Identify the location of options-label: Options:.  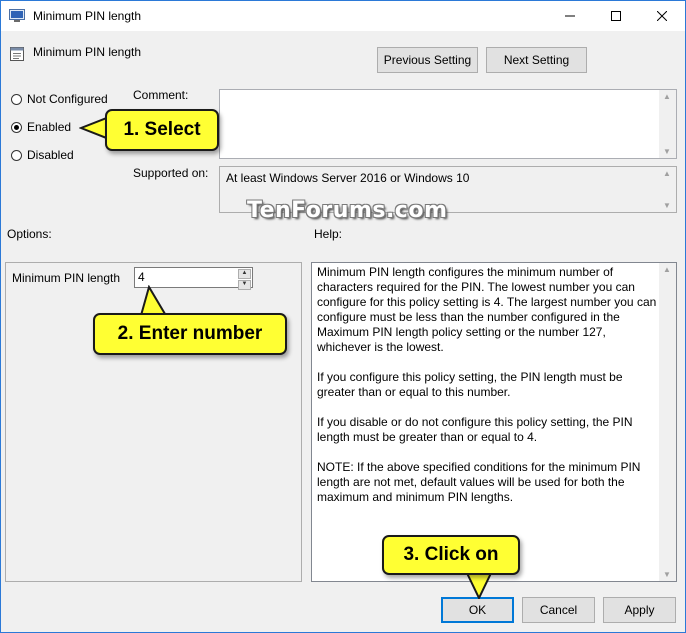
(29, 234).